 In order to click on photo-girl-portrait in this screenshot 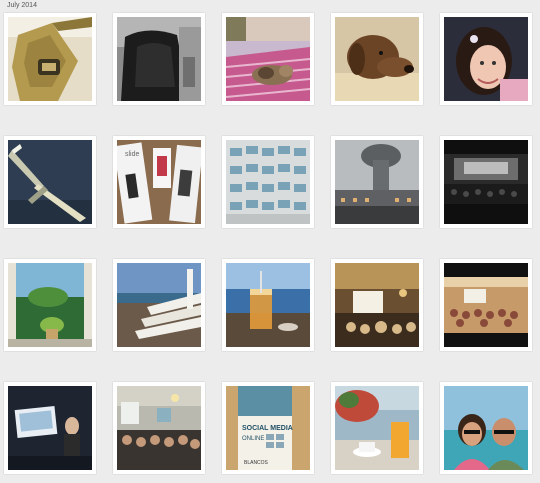, I will do `click(486, 59)`.